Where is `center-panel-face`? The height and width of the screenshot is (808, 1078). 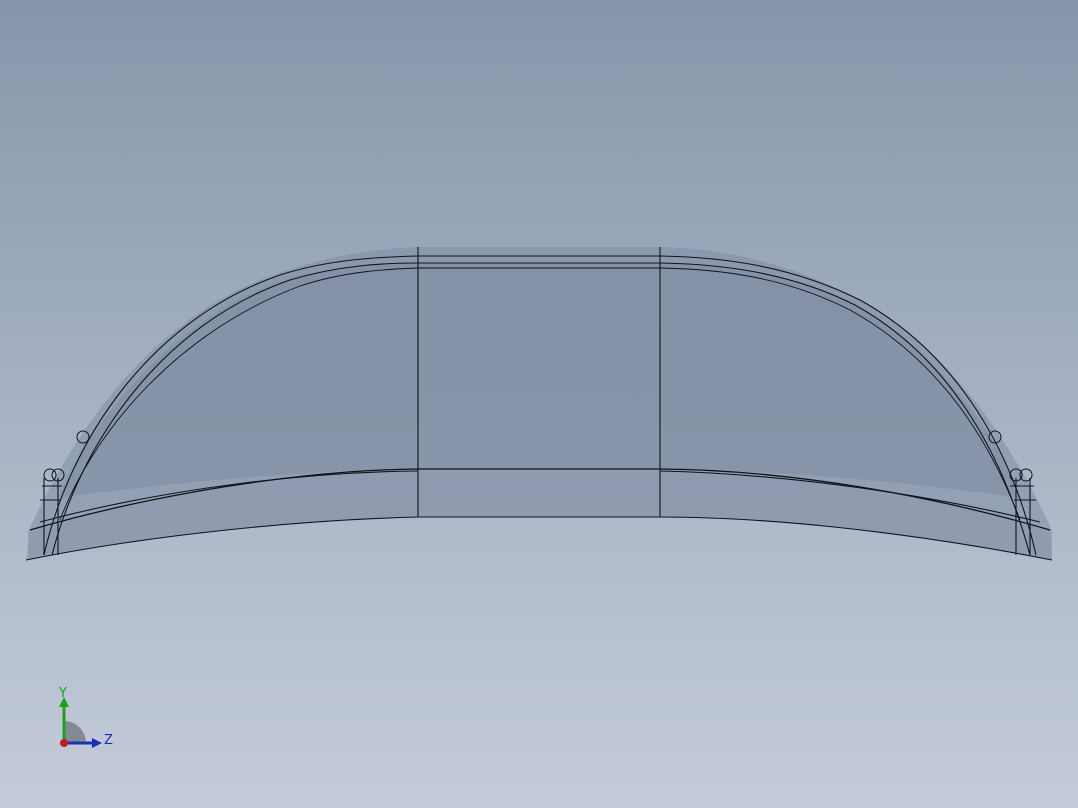
center-panel-face is located at coordinates (539, 366).